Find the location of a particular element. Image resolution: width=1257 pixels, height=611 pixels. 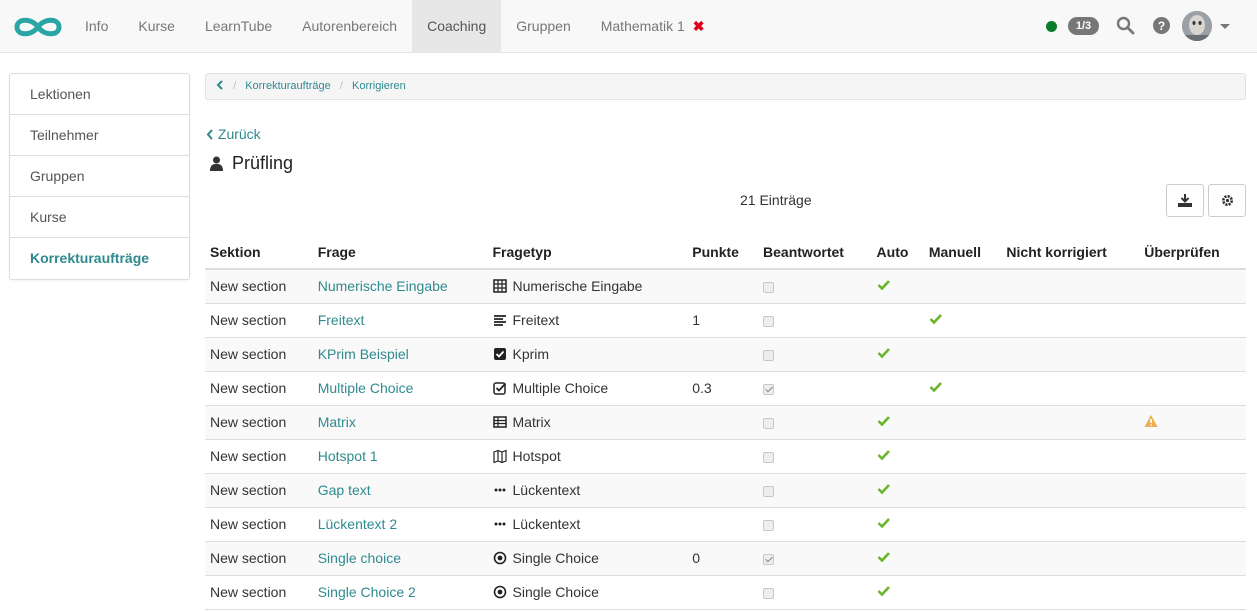

nav-item-mathematik-1: Mathematik 1 ✖ is located at coordinates (653, 26).